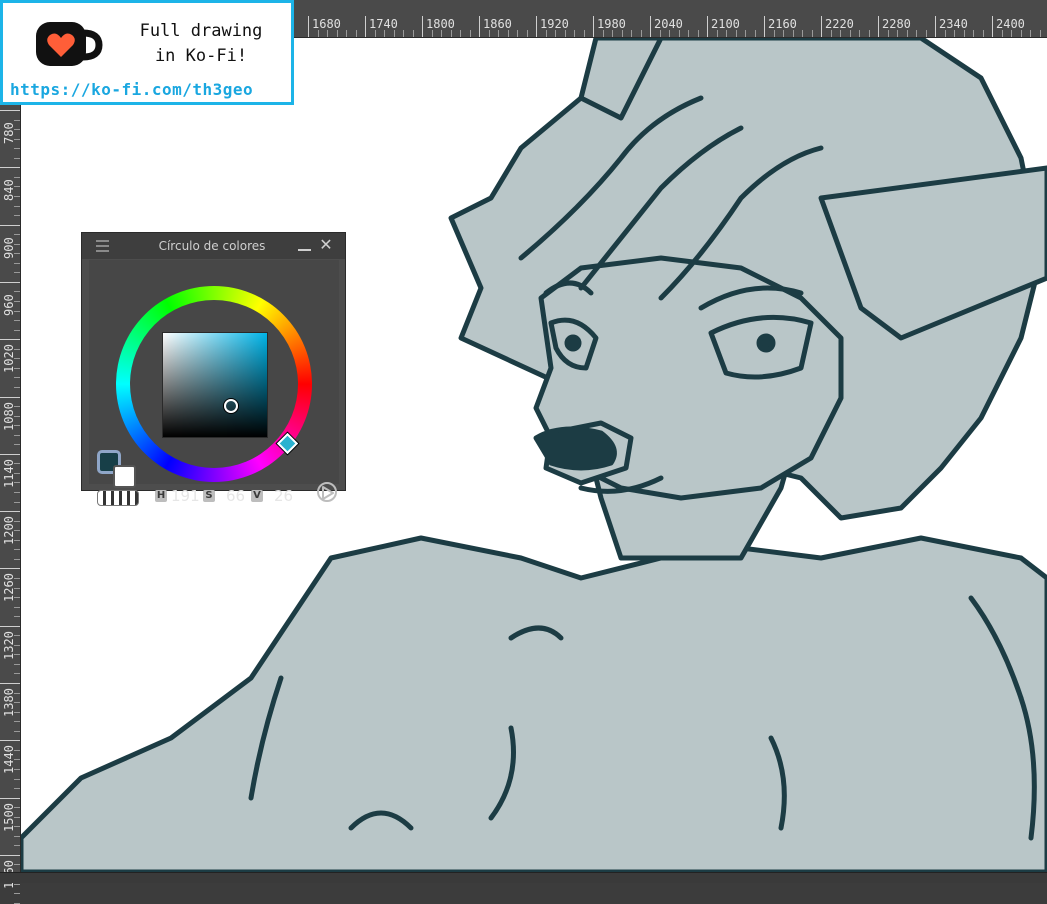 The image size is (1047, 904). I want to click on ruler-label-x: 2400, so click(1010, 24).